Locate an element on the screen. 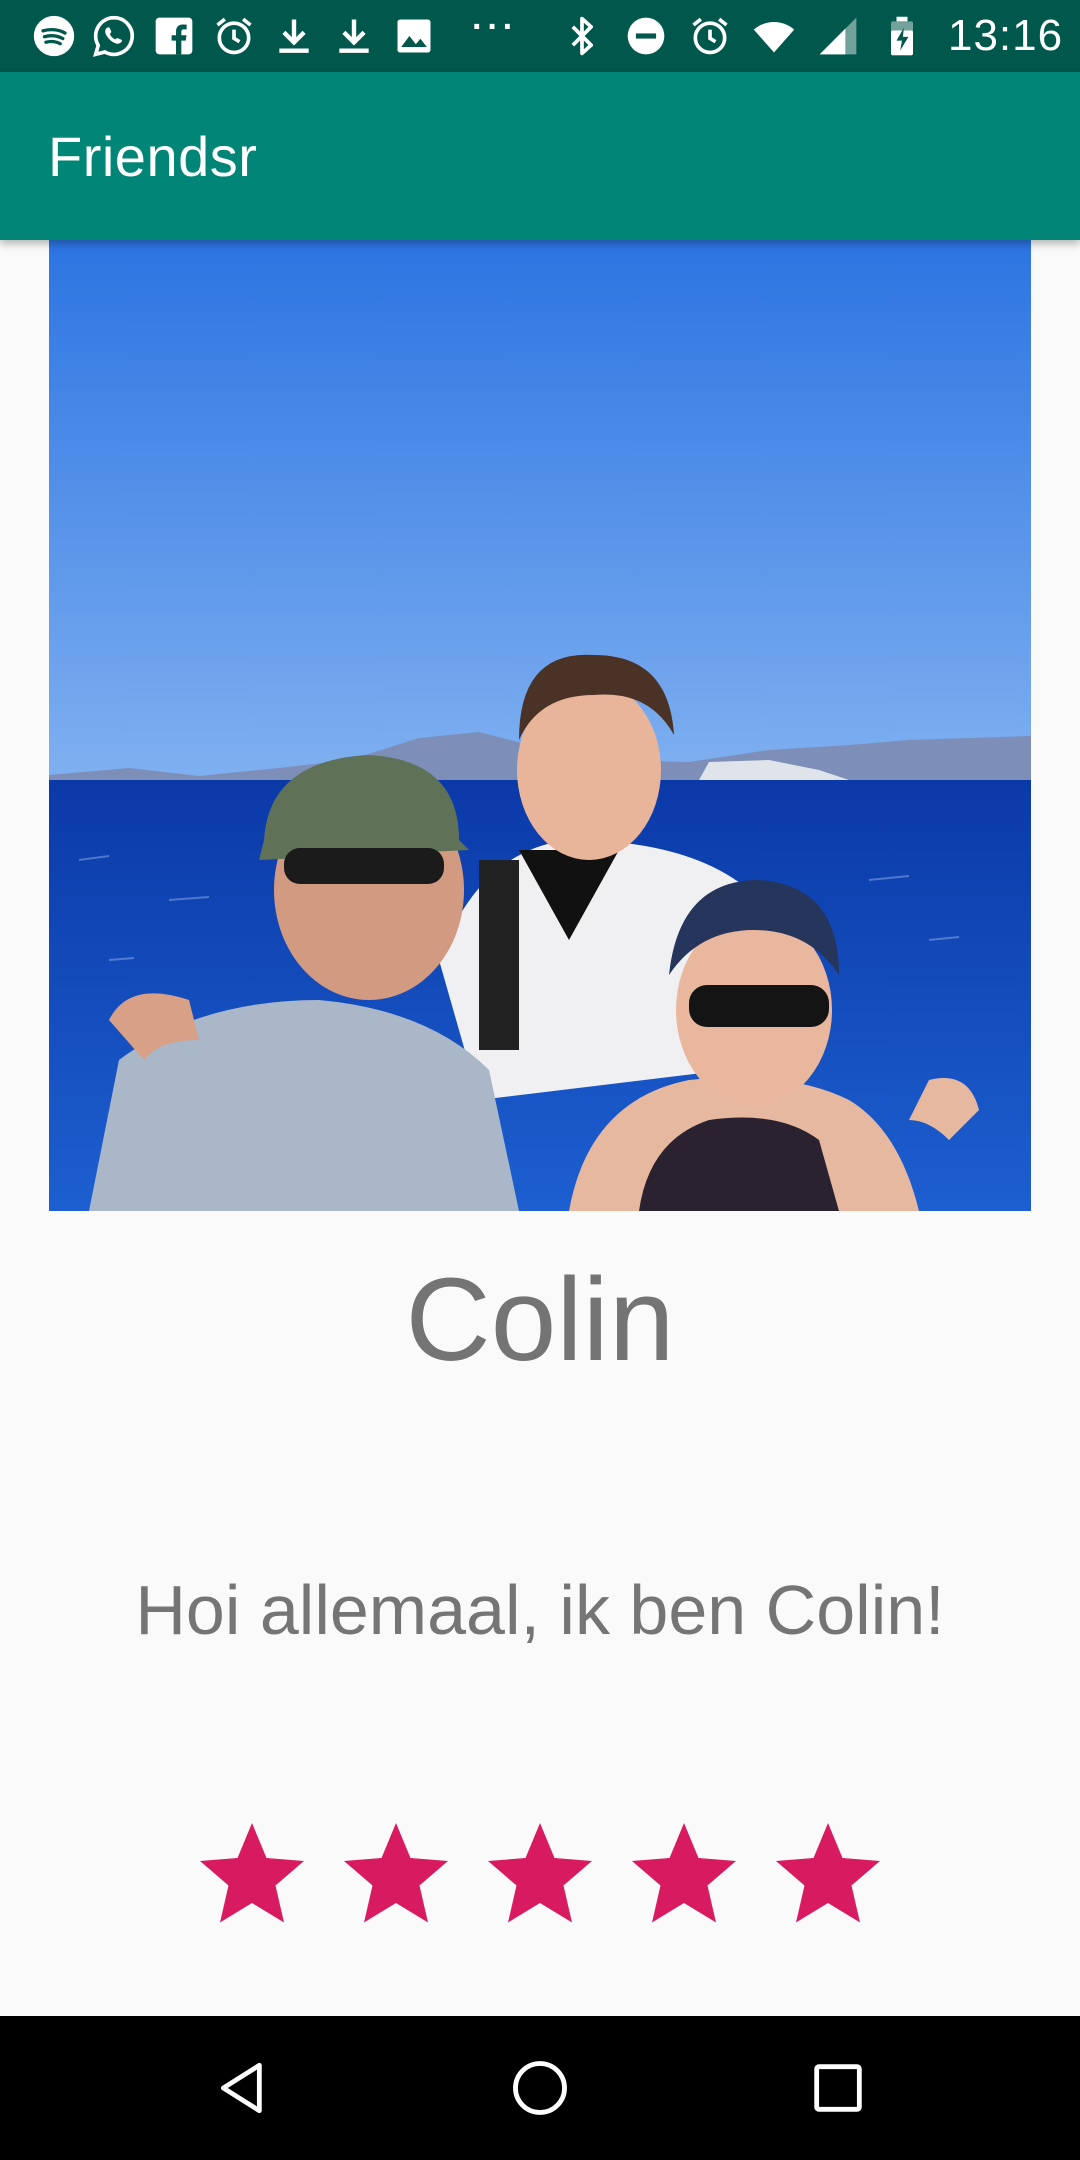 The height and width of the screenshot is (2160, 1080). home-icon is located at coordinates (540, 2088).